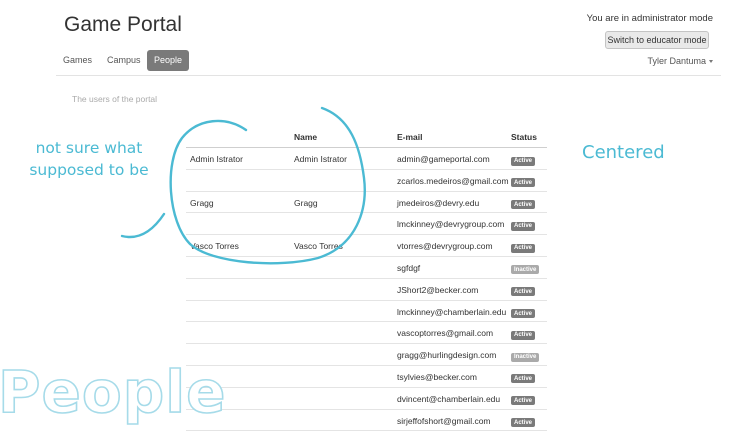 This screenshot has width=750, height=431. Describe the element at coordinates (623, 152) in the screenshot. I see `annotation-centered: Centered` at that location.